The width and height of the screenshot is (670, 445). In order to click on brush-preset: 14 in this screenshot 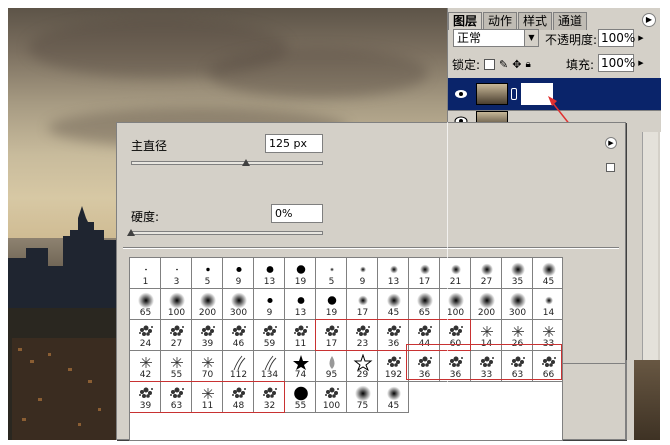, I will do `click(547, 304)`.